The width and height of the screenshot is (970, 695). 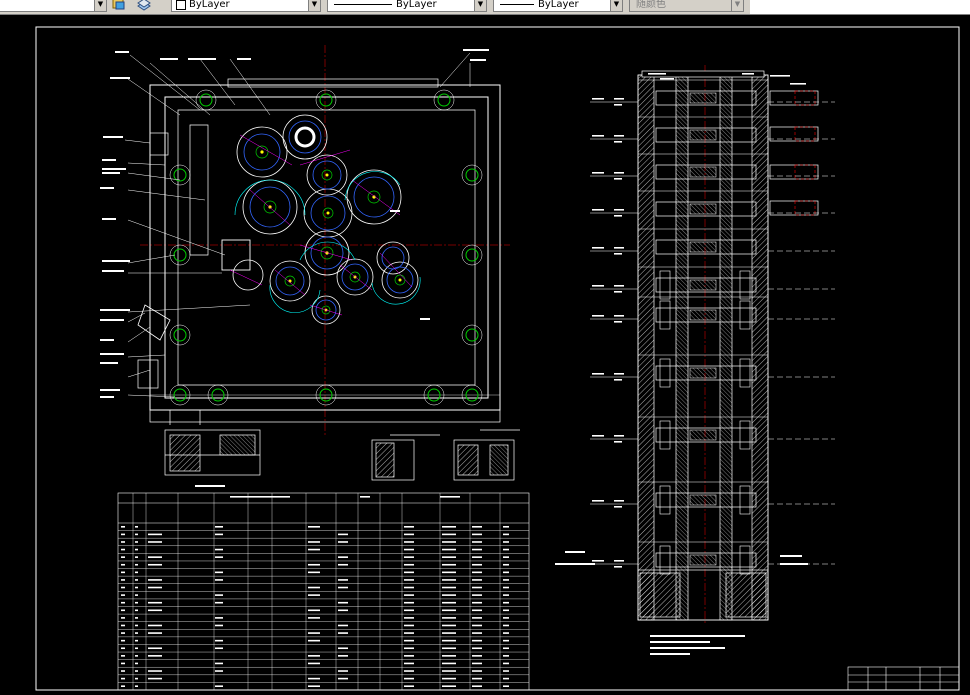 I want to click on title-block, so click(x=903, y=678).